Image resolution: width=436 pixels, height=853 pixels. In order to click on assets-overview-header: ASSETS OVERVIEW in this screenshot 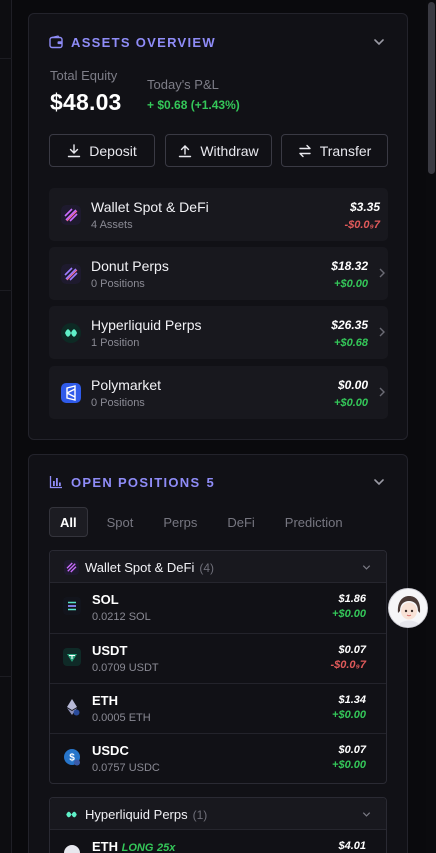, I will do `click(218, 42)`.